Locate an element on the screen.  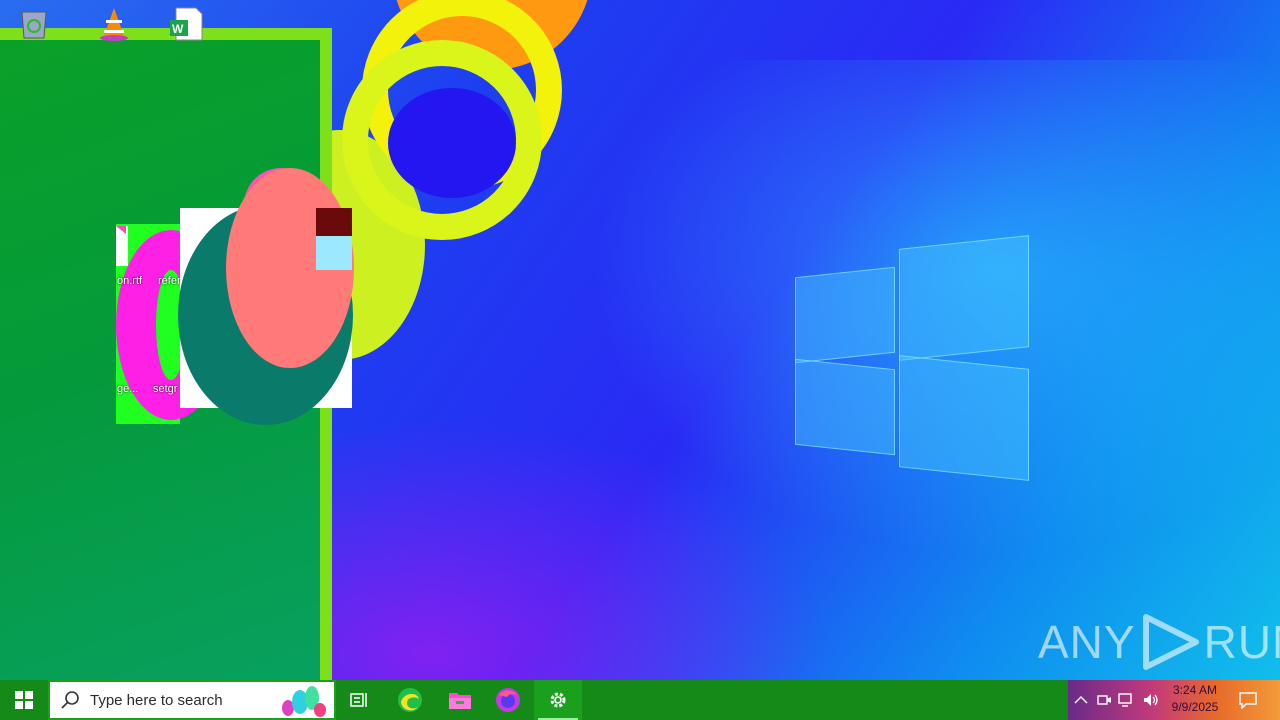
word-document-icon: W is located at coordinates (186, 26).